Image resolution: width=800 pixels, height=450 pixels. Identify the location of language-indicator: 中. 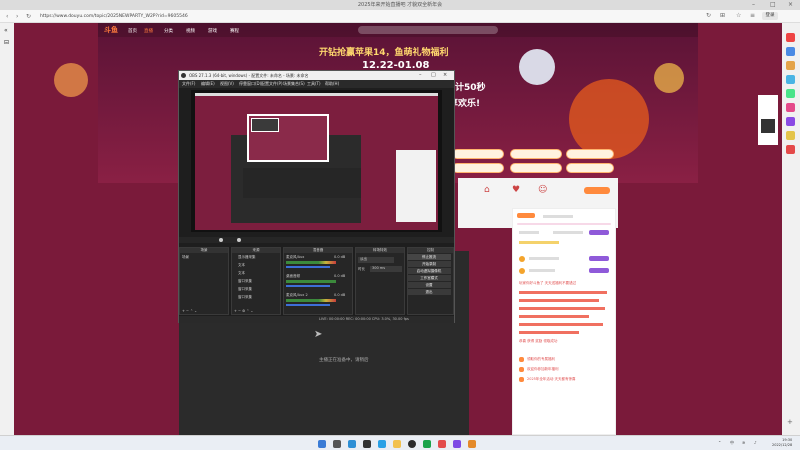
(732, 443).